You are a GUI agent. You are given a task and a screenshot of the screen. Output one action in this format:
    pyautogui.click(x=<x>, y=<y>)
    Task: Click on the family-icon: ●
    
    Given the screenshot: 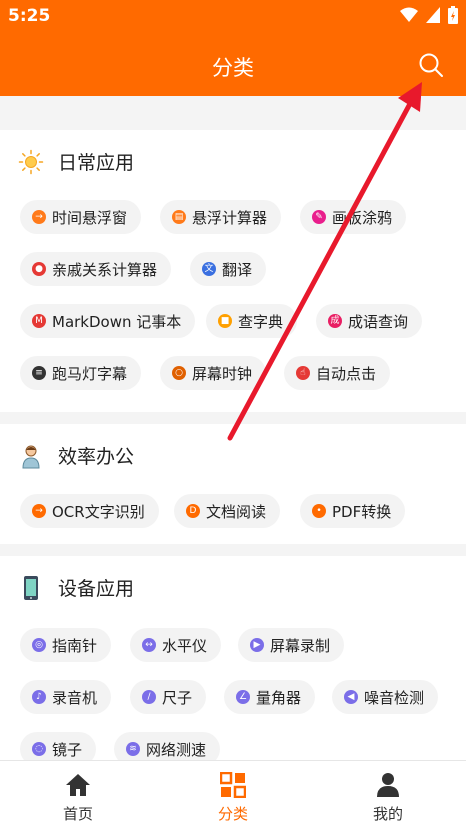 What is the action you would take?
    pyautogui.click(x=39, y=269)
    